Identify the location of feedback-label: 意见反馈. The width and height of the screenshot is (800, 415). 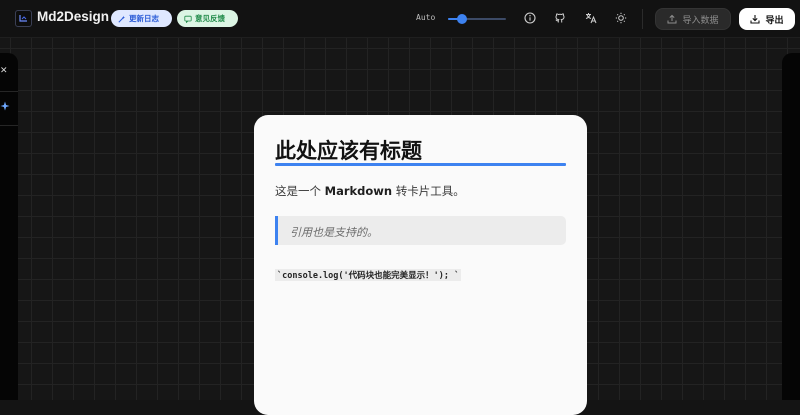
(210, 18).